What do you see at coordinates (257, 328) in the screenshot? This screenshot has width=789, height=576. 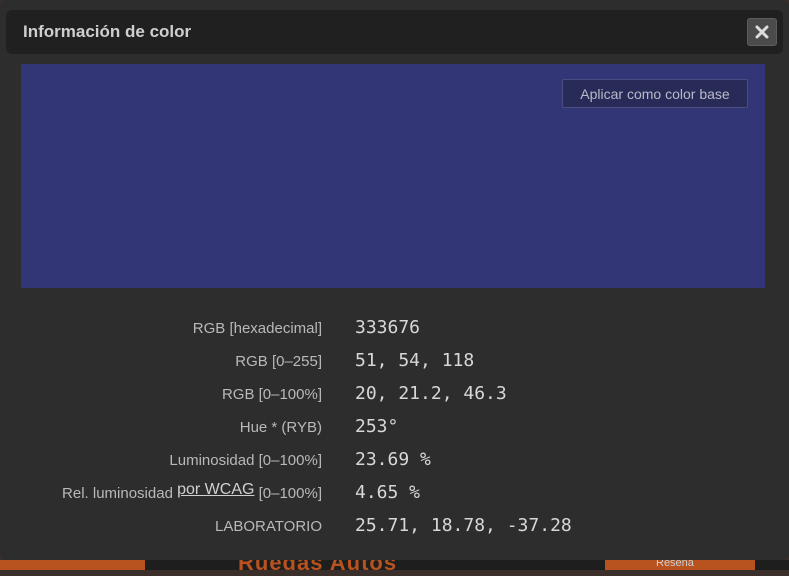 I see `info-label: RGB [hexadecimal]` at bounding box center [257, 328].